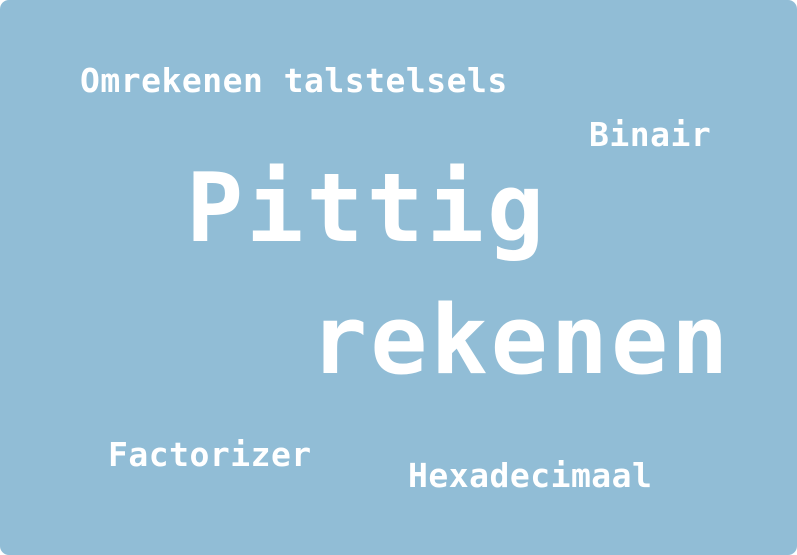  I want to click on tag-binair: Binair, so click(650, 134).